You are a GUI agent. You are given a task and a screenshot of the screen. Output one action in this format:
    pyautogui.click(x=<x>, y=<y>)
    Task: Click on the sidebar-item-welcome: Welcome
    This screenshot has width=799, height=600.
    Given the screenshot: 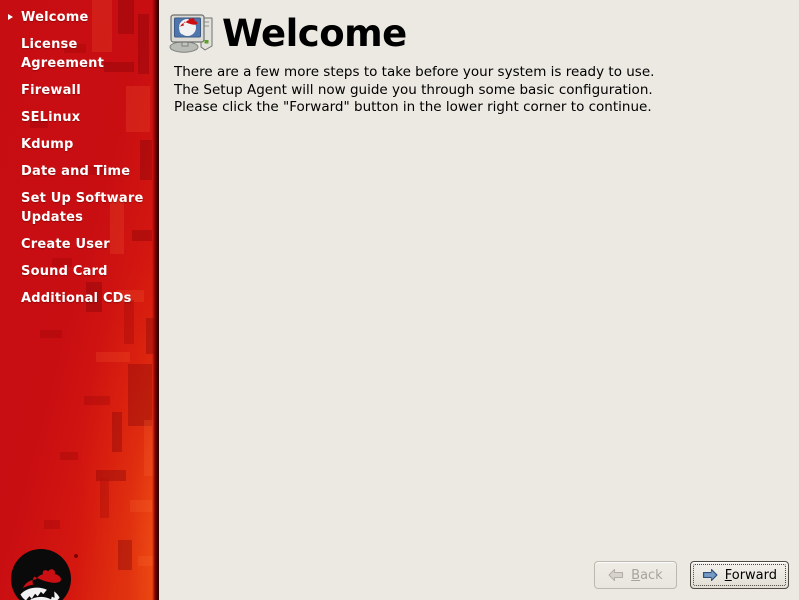 What is the action you would take?
    pyautogui.click(x=79, y=17)
    